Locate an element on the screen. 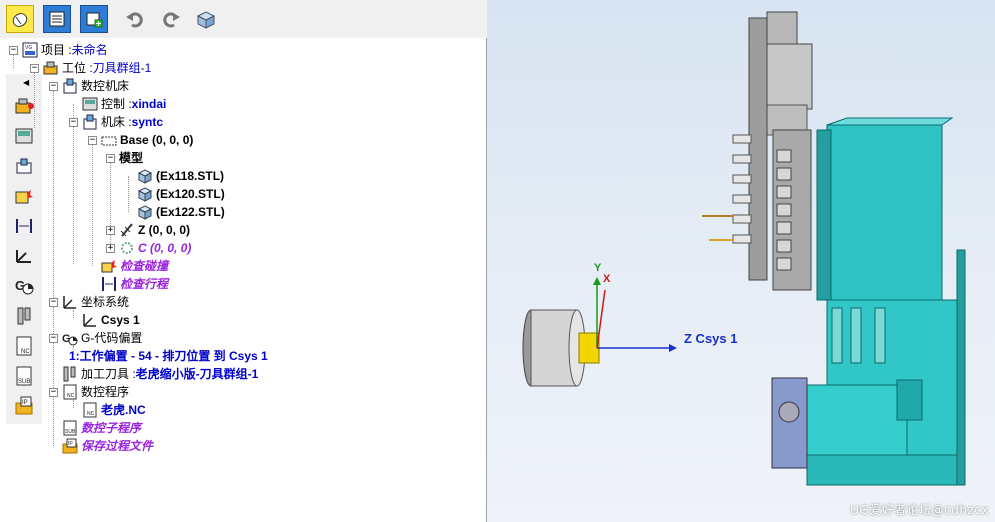  document-list-icon is located at coordinates (57, 19).